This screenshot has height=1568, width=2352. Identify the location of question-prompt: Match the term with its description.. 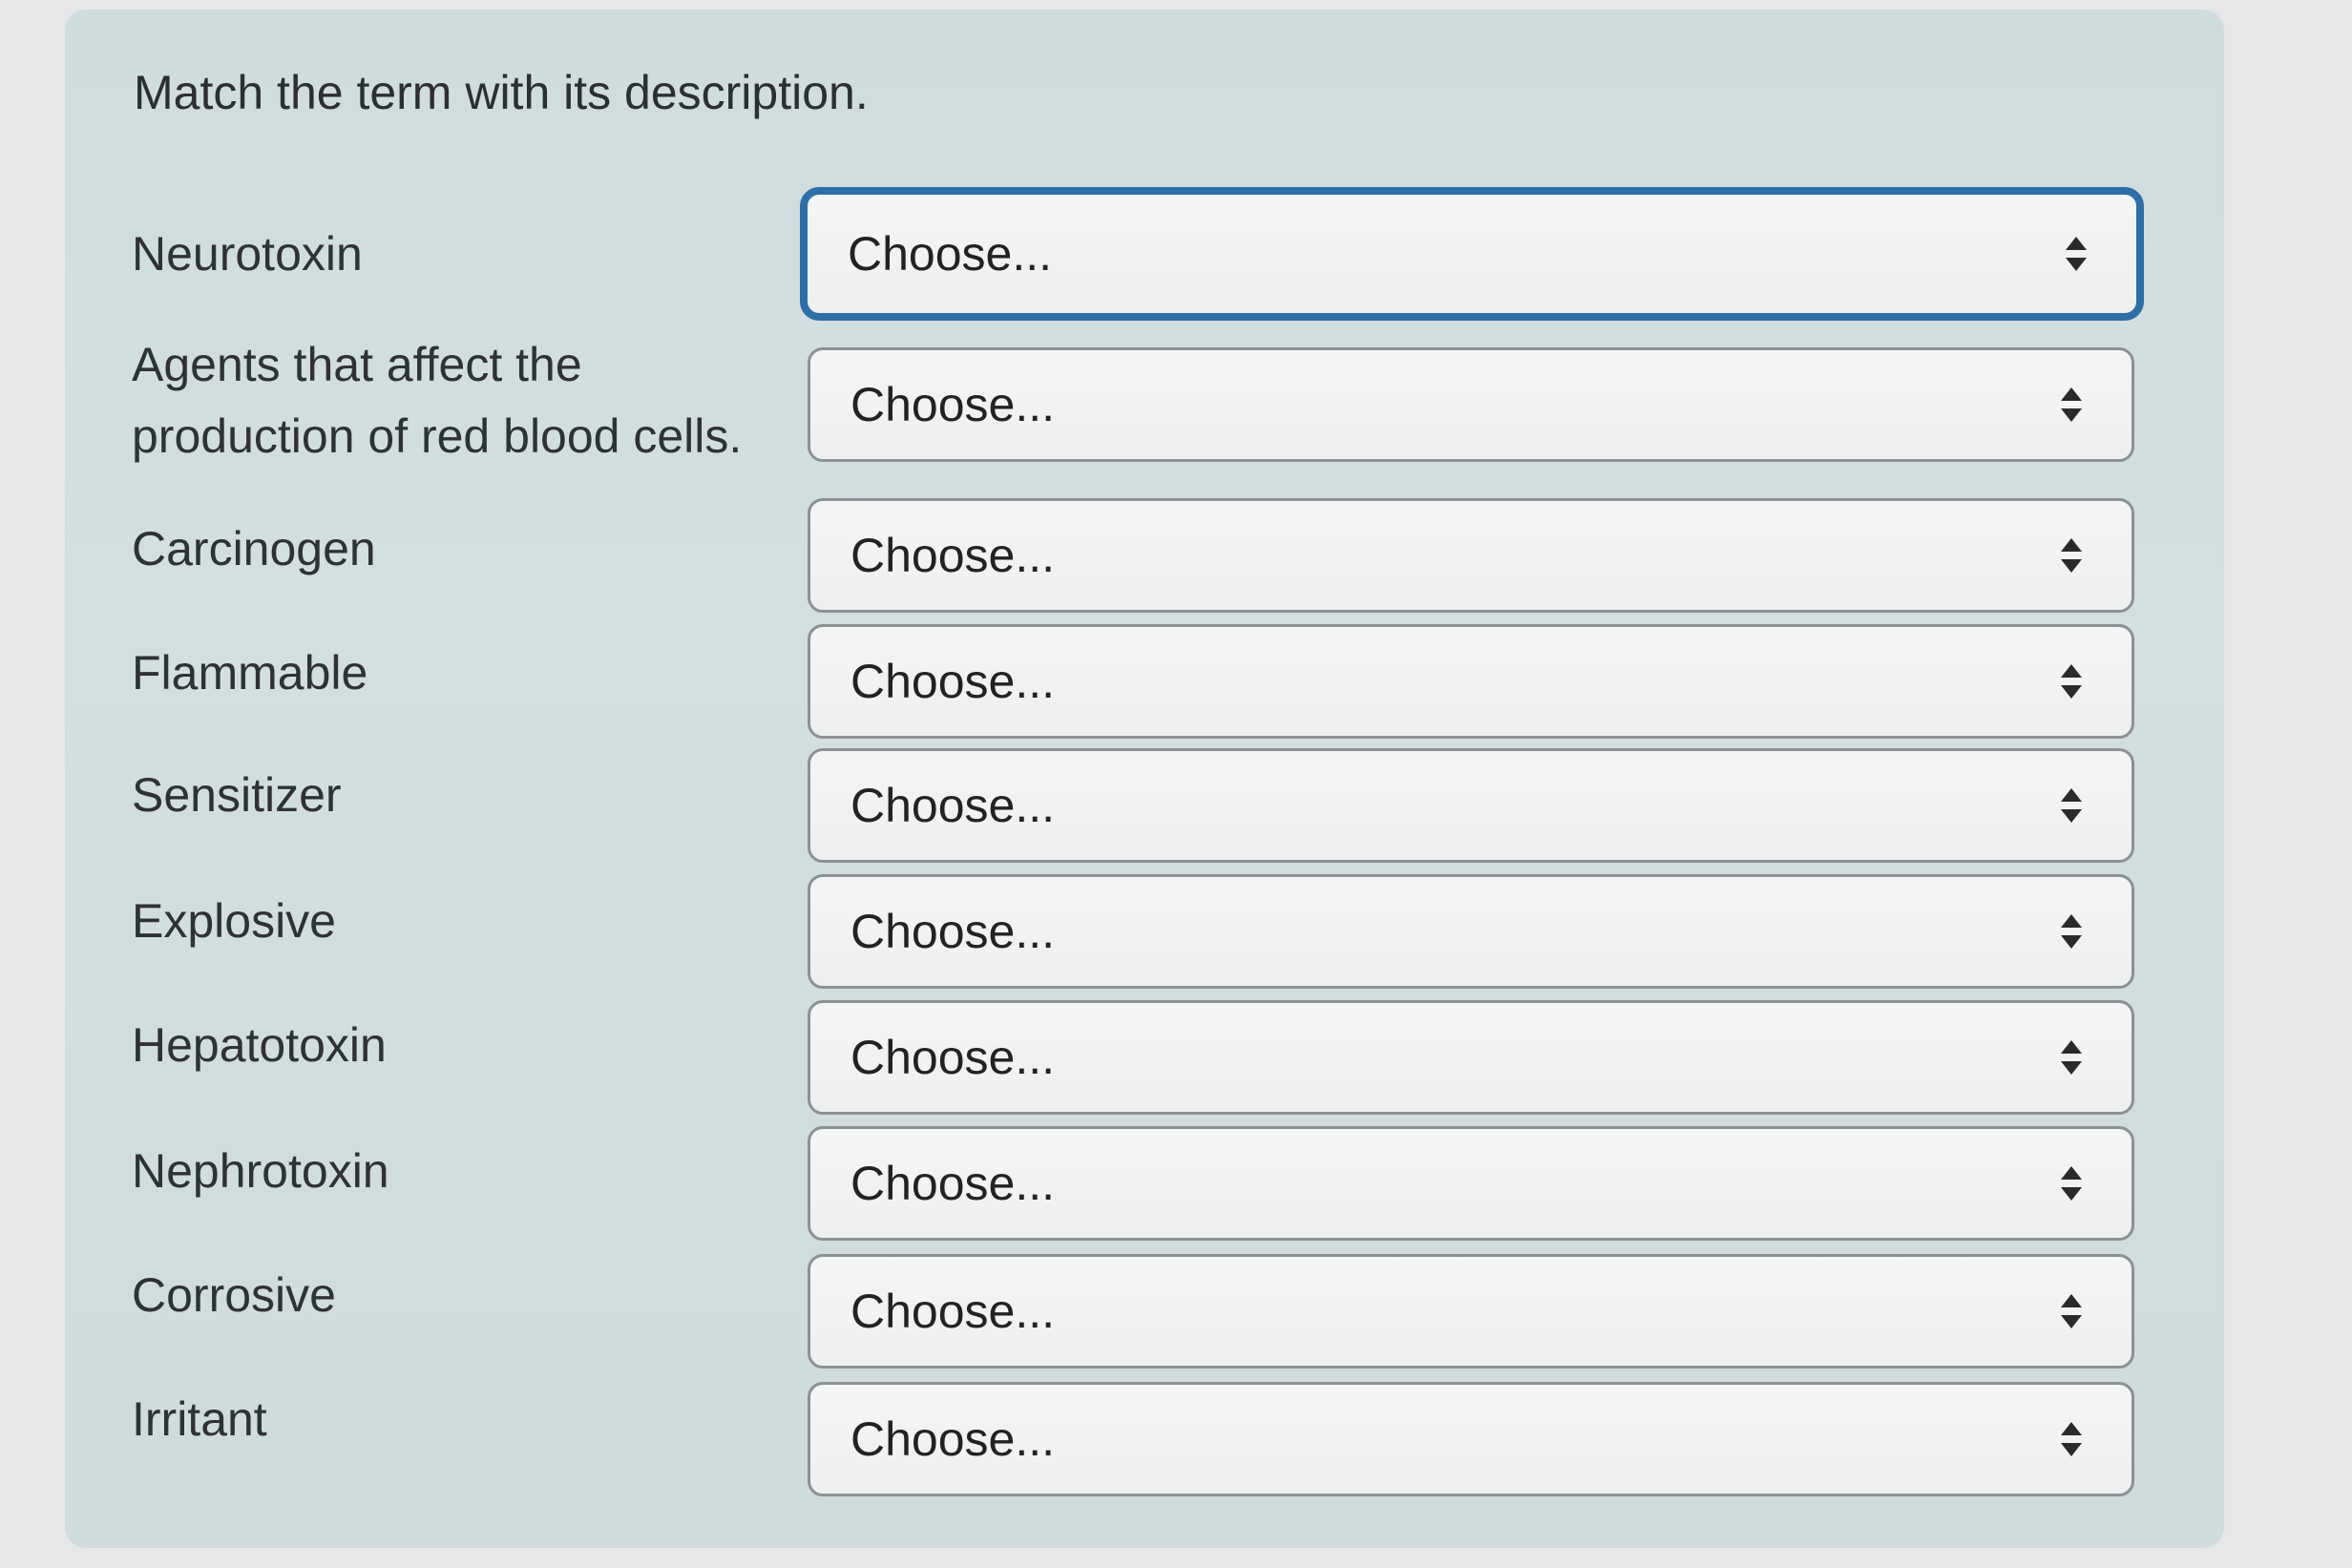
(502, 92).